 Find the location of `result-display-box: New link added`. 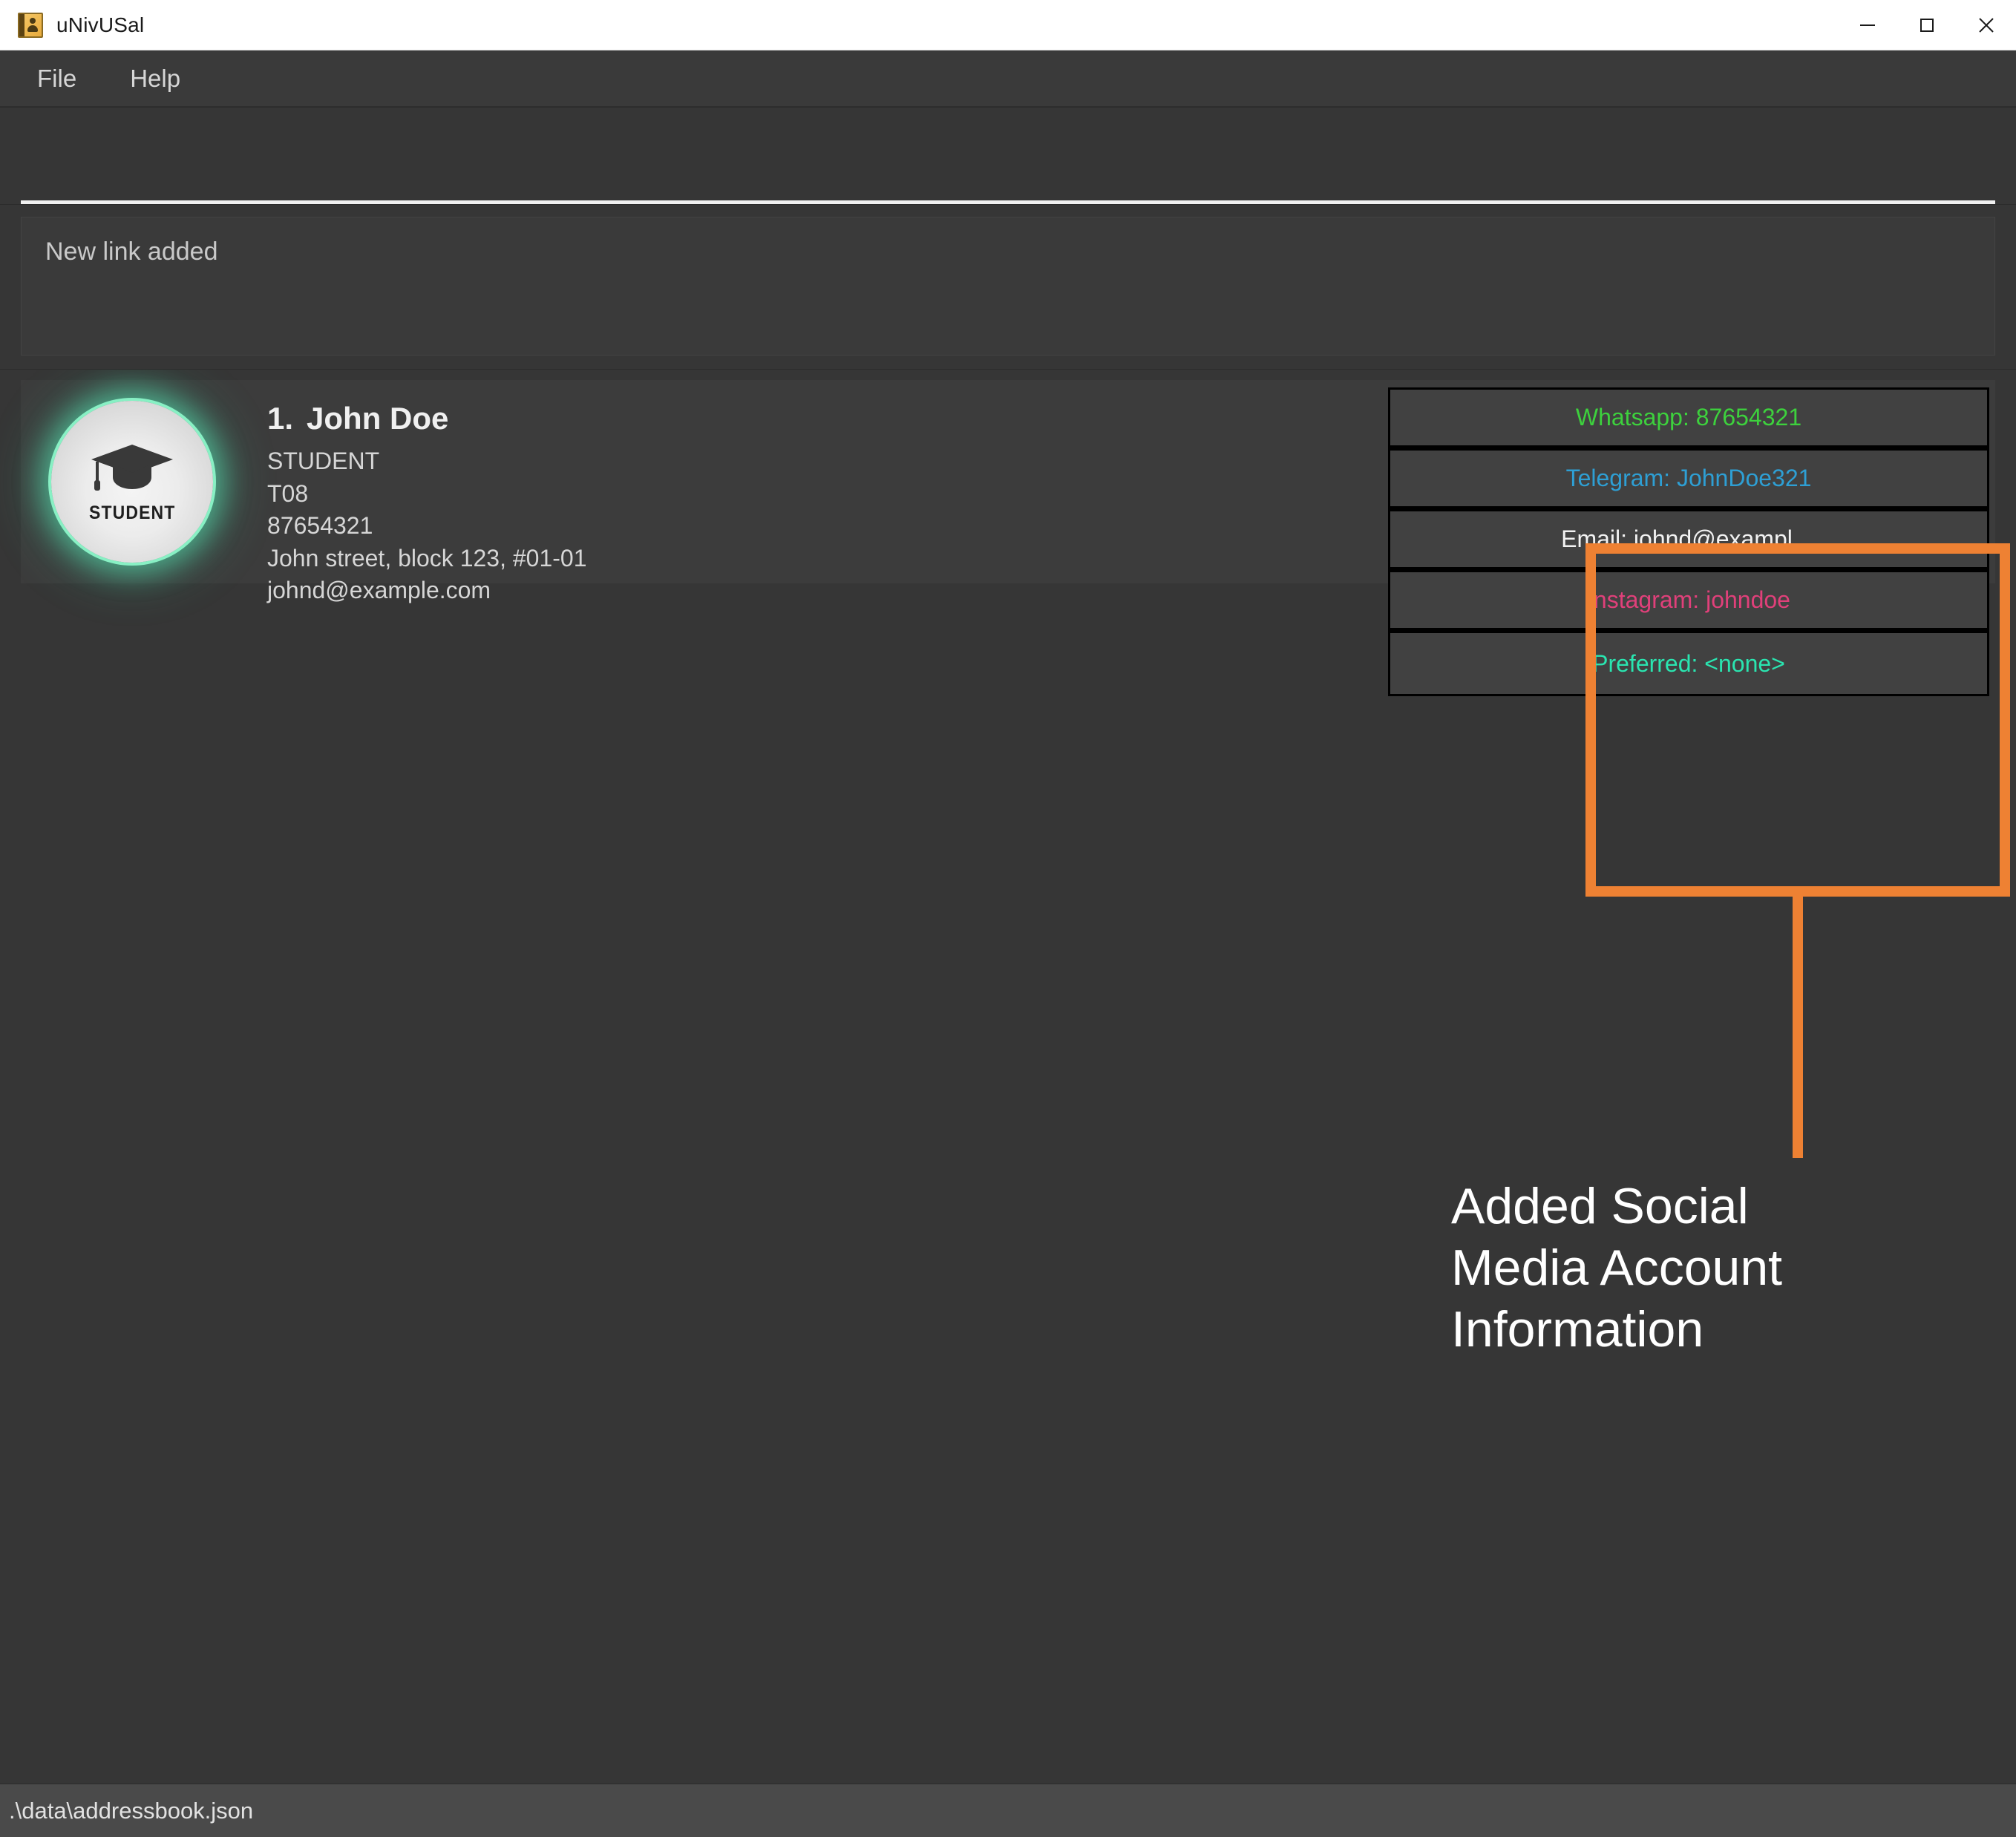

result-display-box: New link added is located at coordinates (1008, 286).